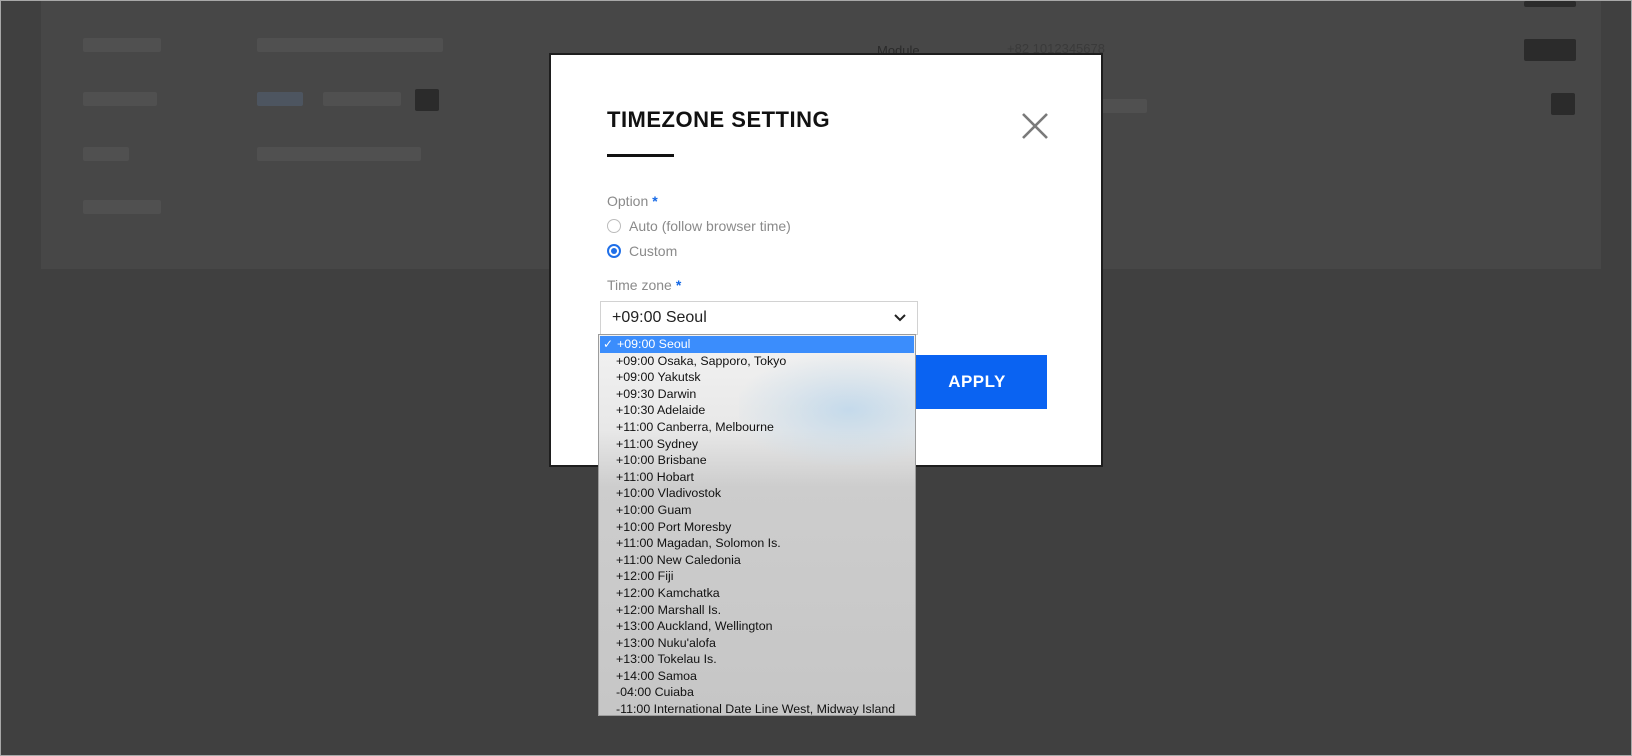  What do you see at coordinates (757, 460) in the screenshot?
I see `dropdown-option: +10:00 Brisbane` at bounding box center [757, 460].